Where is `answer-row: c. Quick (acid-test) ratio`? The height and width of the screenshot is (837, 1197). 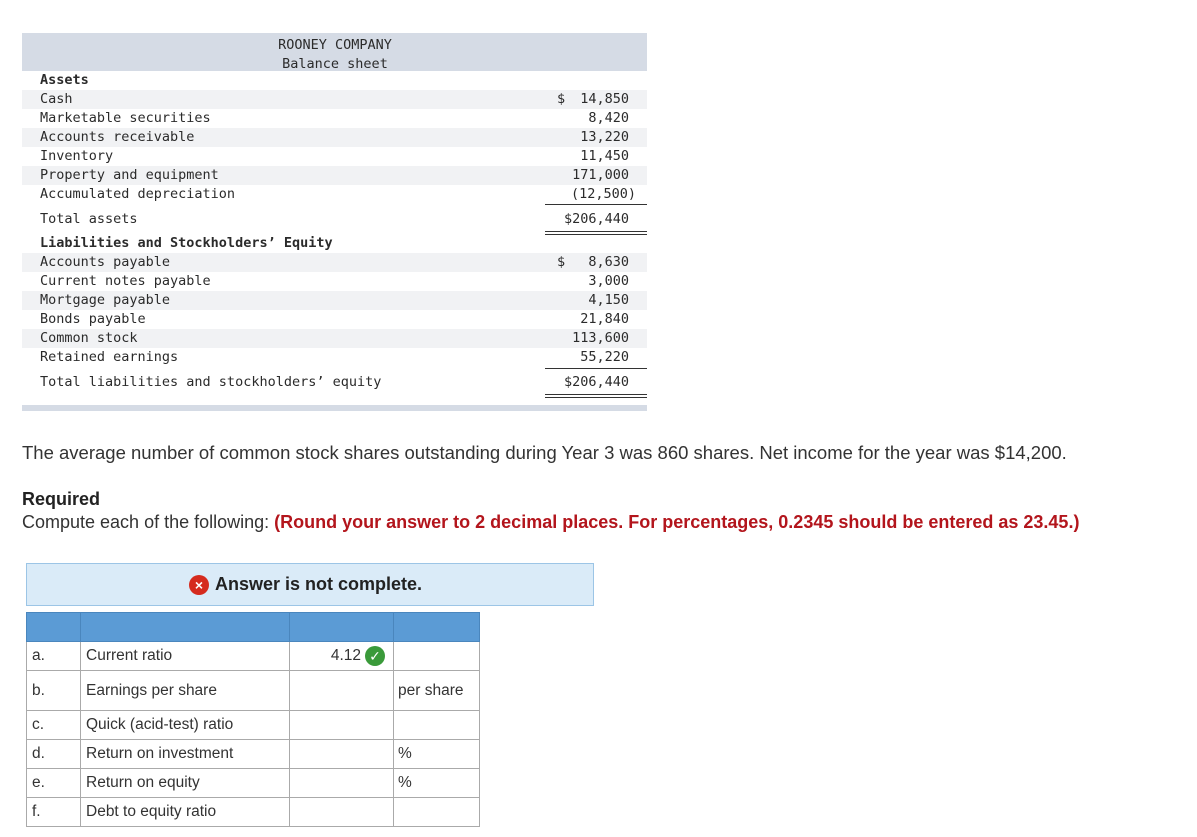 answer-row: c. Quick (acid-test) ratio is located at coordinates (253, 725).